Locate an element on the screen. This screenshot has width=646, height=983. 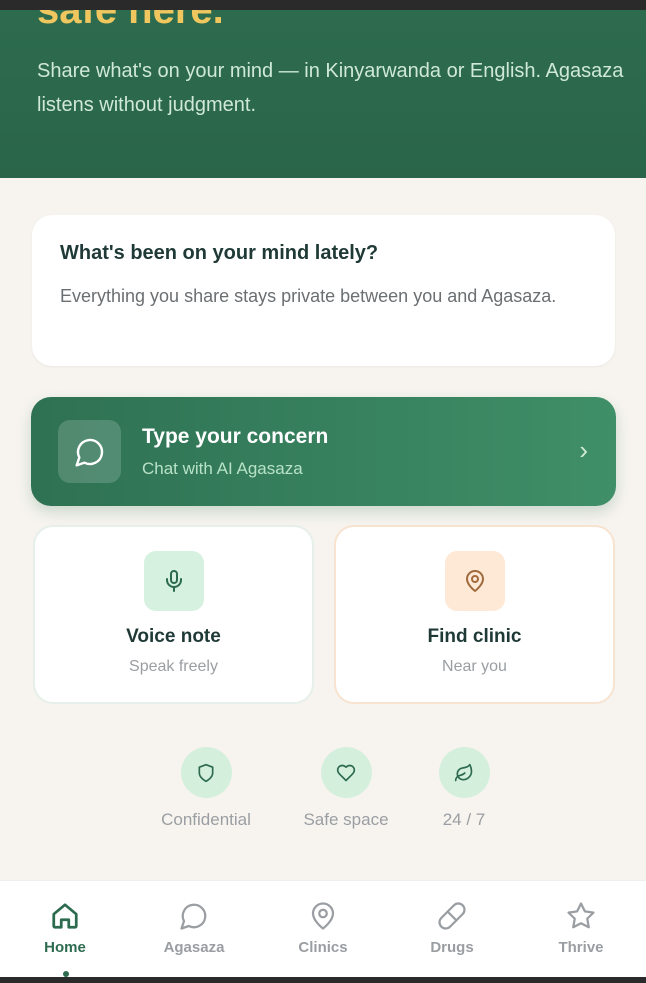
badge-confidential: Confidential is located at coordinates (206, 788).